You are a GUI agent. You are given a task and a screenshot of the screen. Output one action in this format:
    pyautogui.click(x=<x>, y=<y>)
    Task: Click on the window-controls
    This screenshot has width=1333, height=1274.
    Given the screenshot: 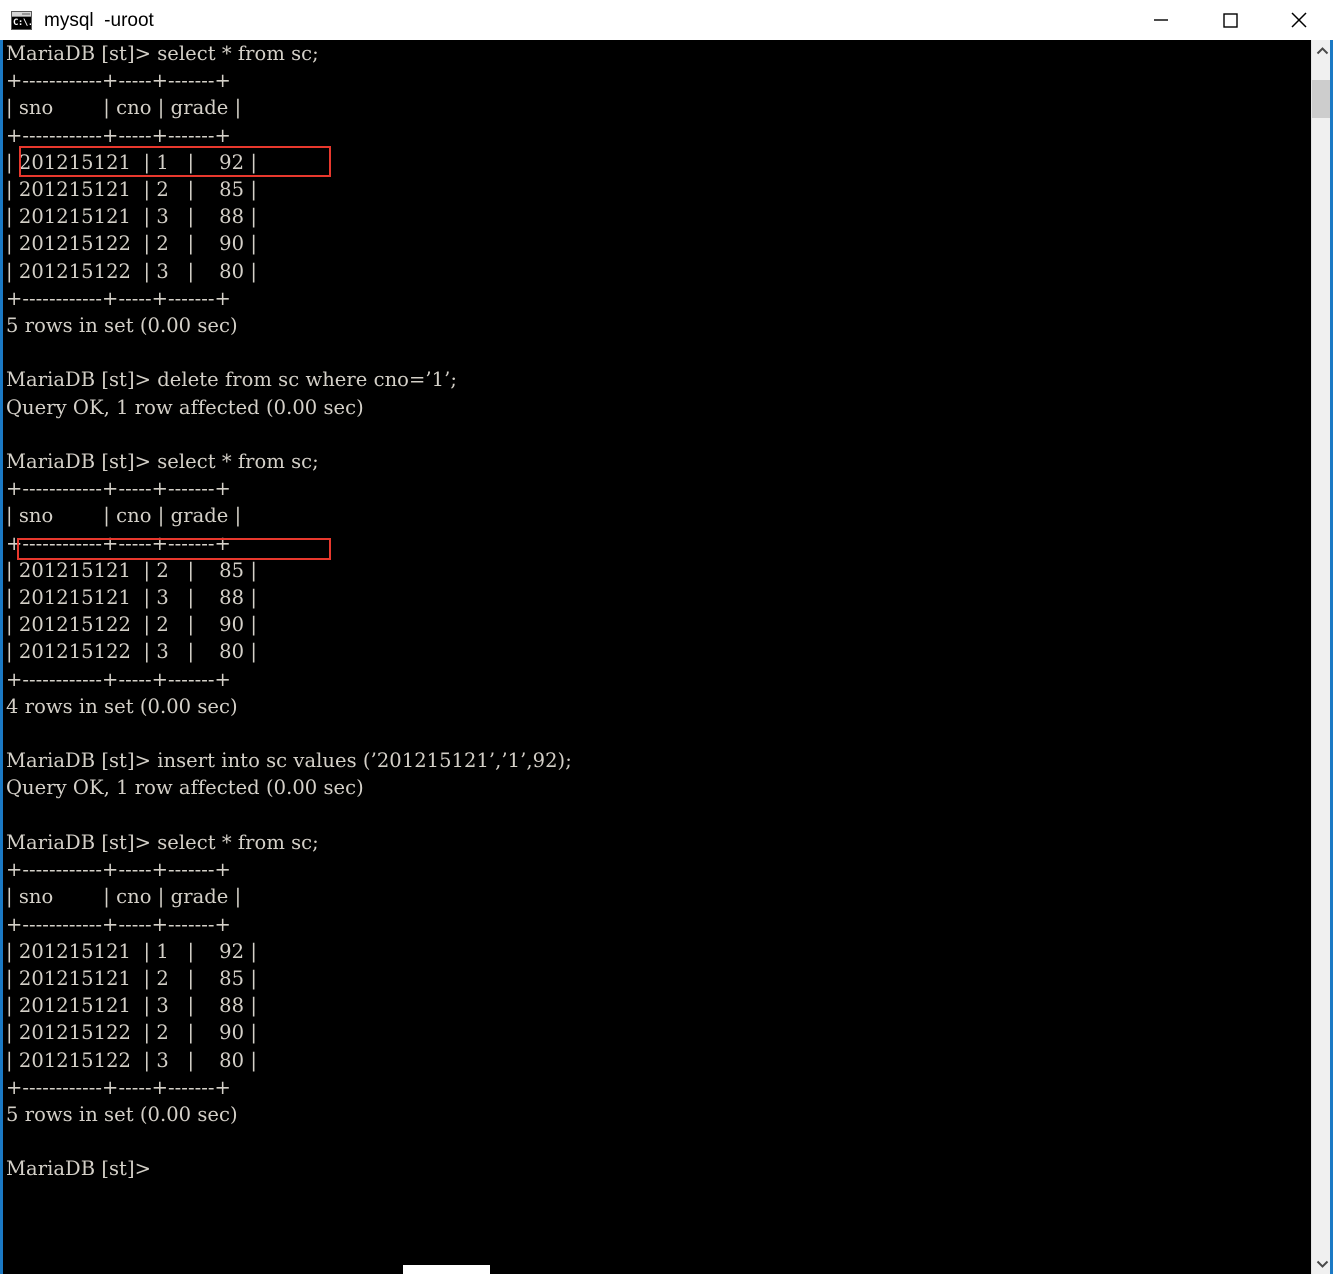 What is the action you would take?
    pyautogui.click(x=1229, y=20)
    